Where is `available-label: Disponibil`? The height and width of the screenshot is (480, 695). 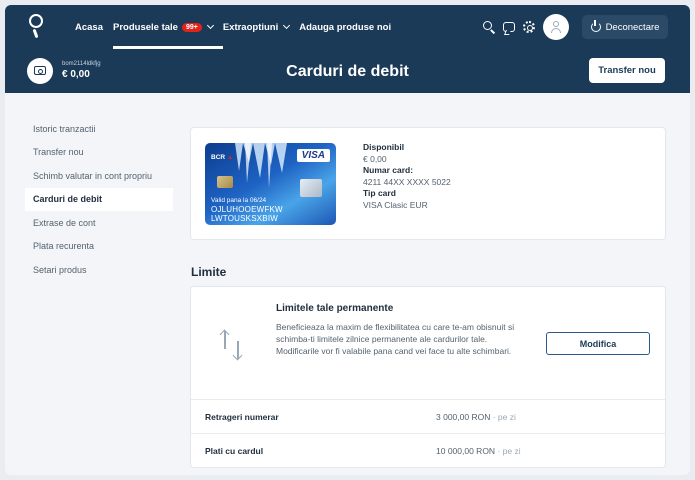 available-label: Disponibil is located at coordinates (384, 147).